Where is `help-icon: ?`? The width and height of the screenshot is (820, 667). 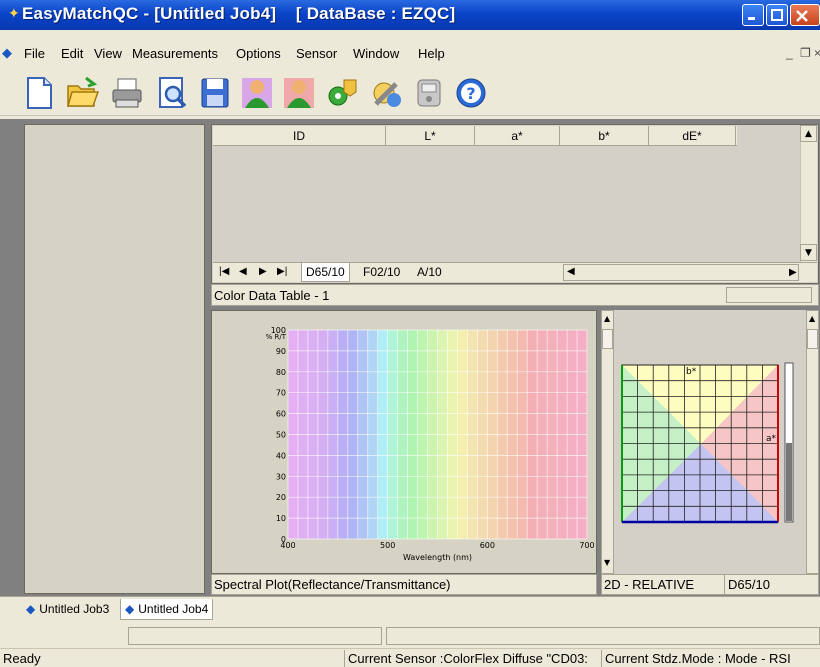 help-icon: ? is located at coordinates (471, 93).